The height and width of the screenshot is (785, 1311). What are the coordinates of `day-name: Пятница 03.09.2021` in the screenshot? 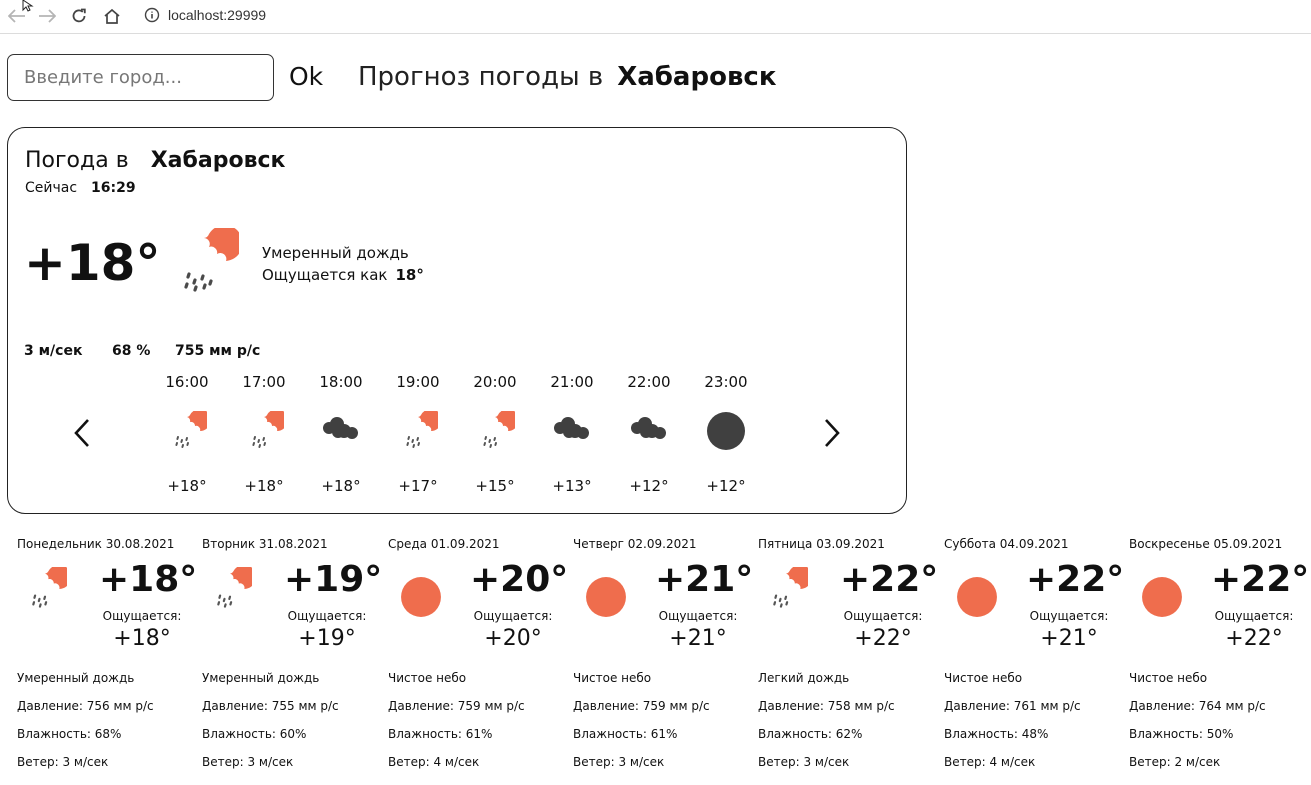 It's located at (821, 544).